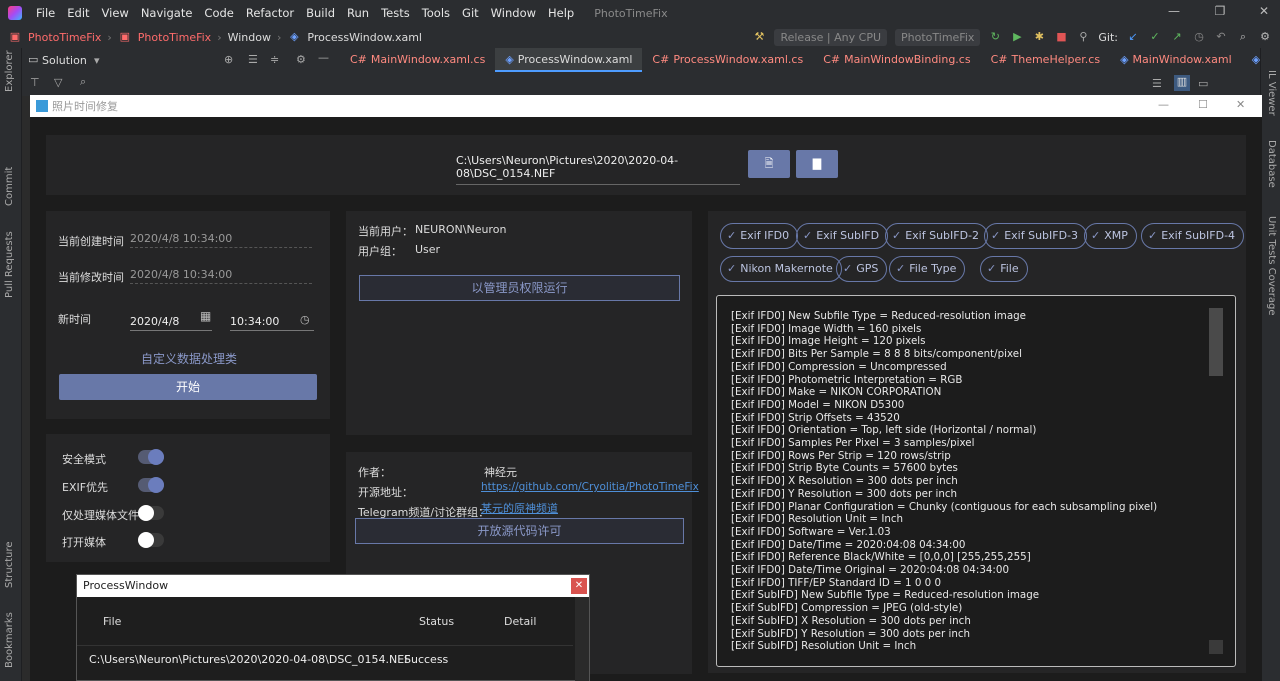 This screenshot has height=681, width=1280. I want to click on menu-tools: Tools, so click(436, 13).